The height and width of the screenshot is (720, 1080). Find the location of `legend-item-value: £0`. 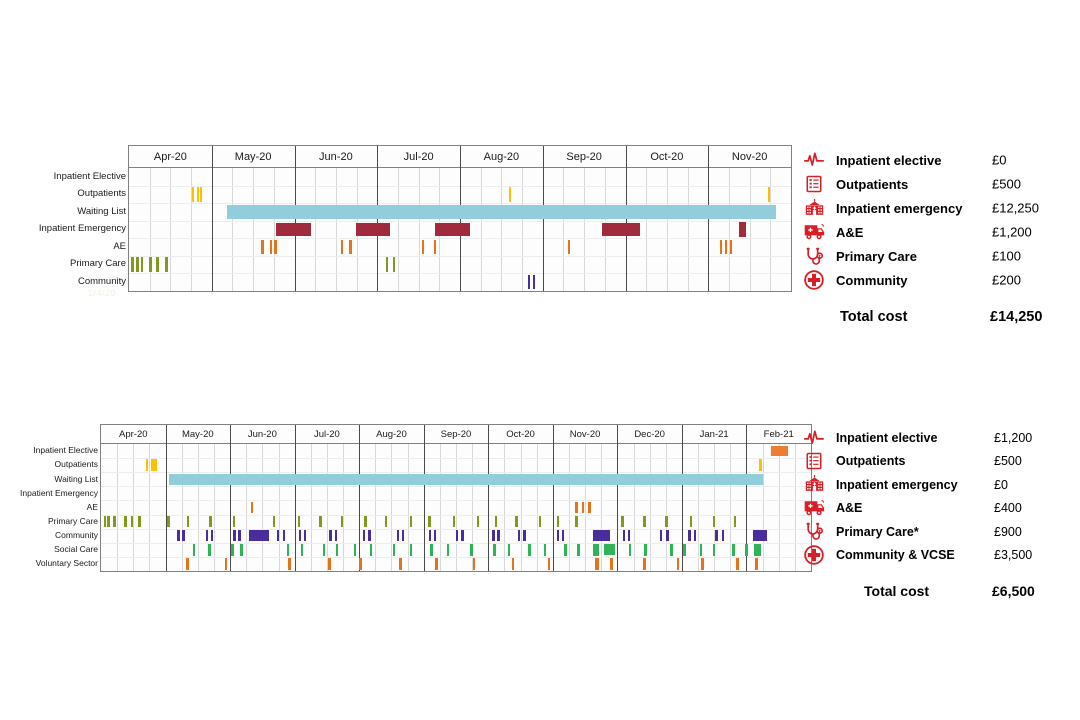

legend-item-value: £0 is located at coordinates (999, 160).